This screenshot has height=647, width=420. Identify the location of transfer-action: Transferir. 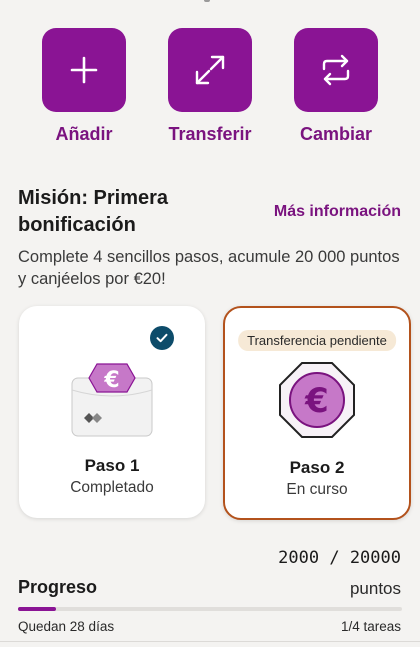
(210, 86).